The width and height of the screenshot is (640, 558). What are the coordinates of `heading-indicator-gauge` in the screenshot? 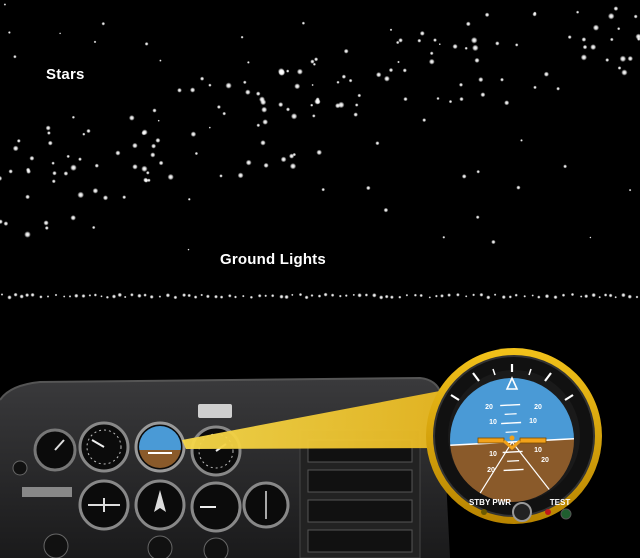 It's located at (160, 505).